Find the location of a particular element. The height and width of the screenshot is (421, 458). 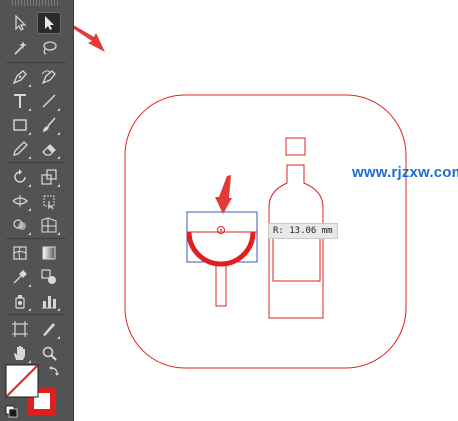

hand-icon is located at coordinates (19, 353).